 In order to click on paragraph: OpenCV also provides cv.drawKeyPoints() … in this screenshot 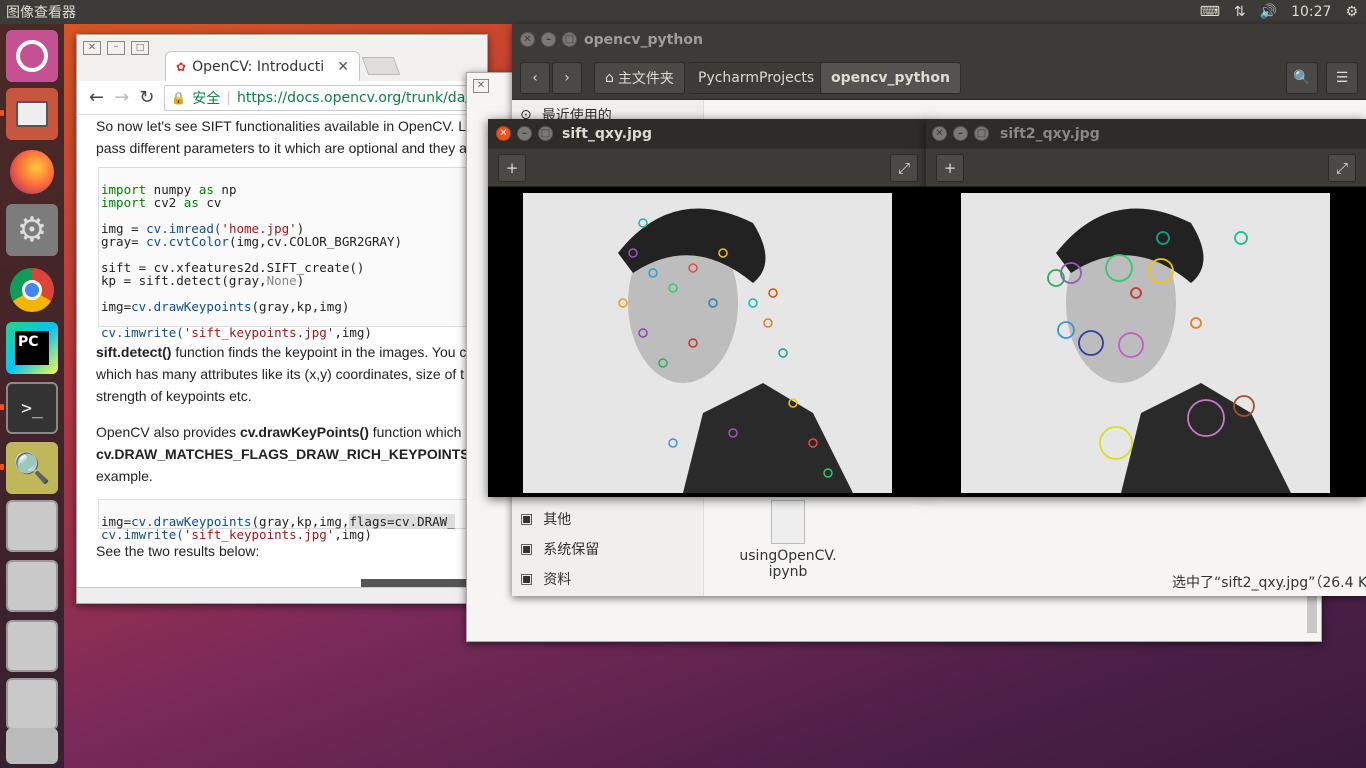, I will do `click(279, 432)`.